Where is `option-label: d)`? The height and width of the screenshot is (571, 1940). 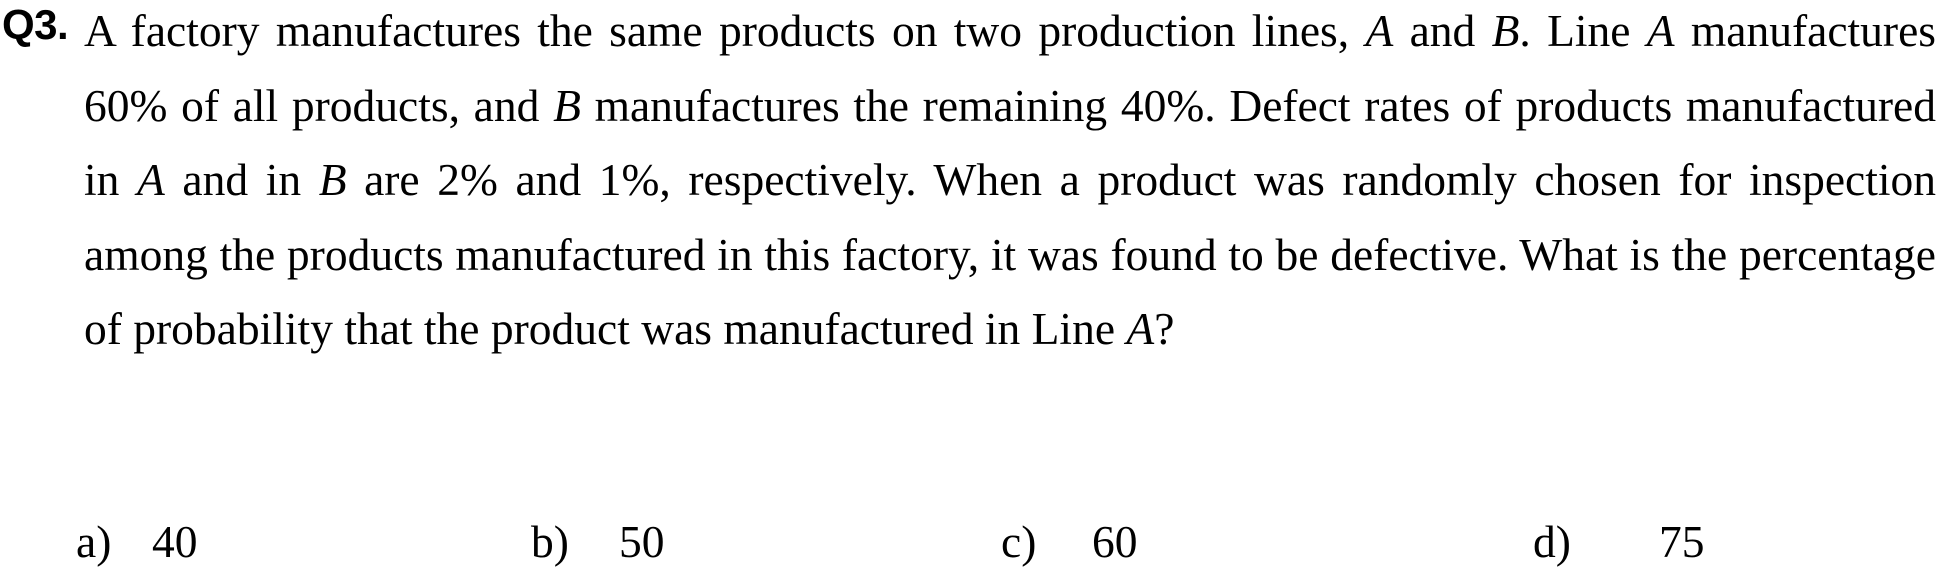
option-label: d) is located at coordinates (1552, 541).